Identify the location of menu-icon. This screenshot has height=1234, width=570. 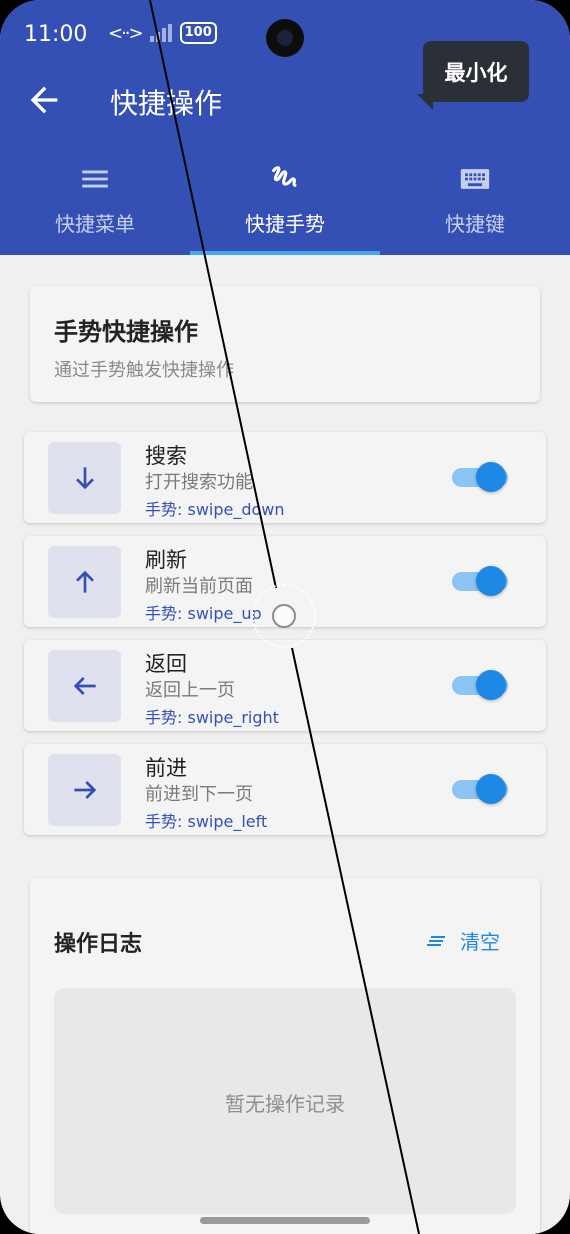
(95, 179).